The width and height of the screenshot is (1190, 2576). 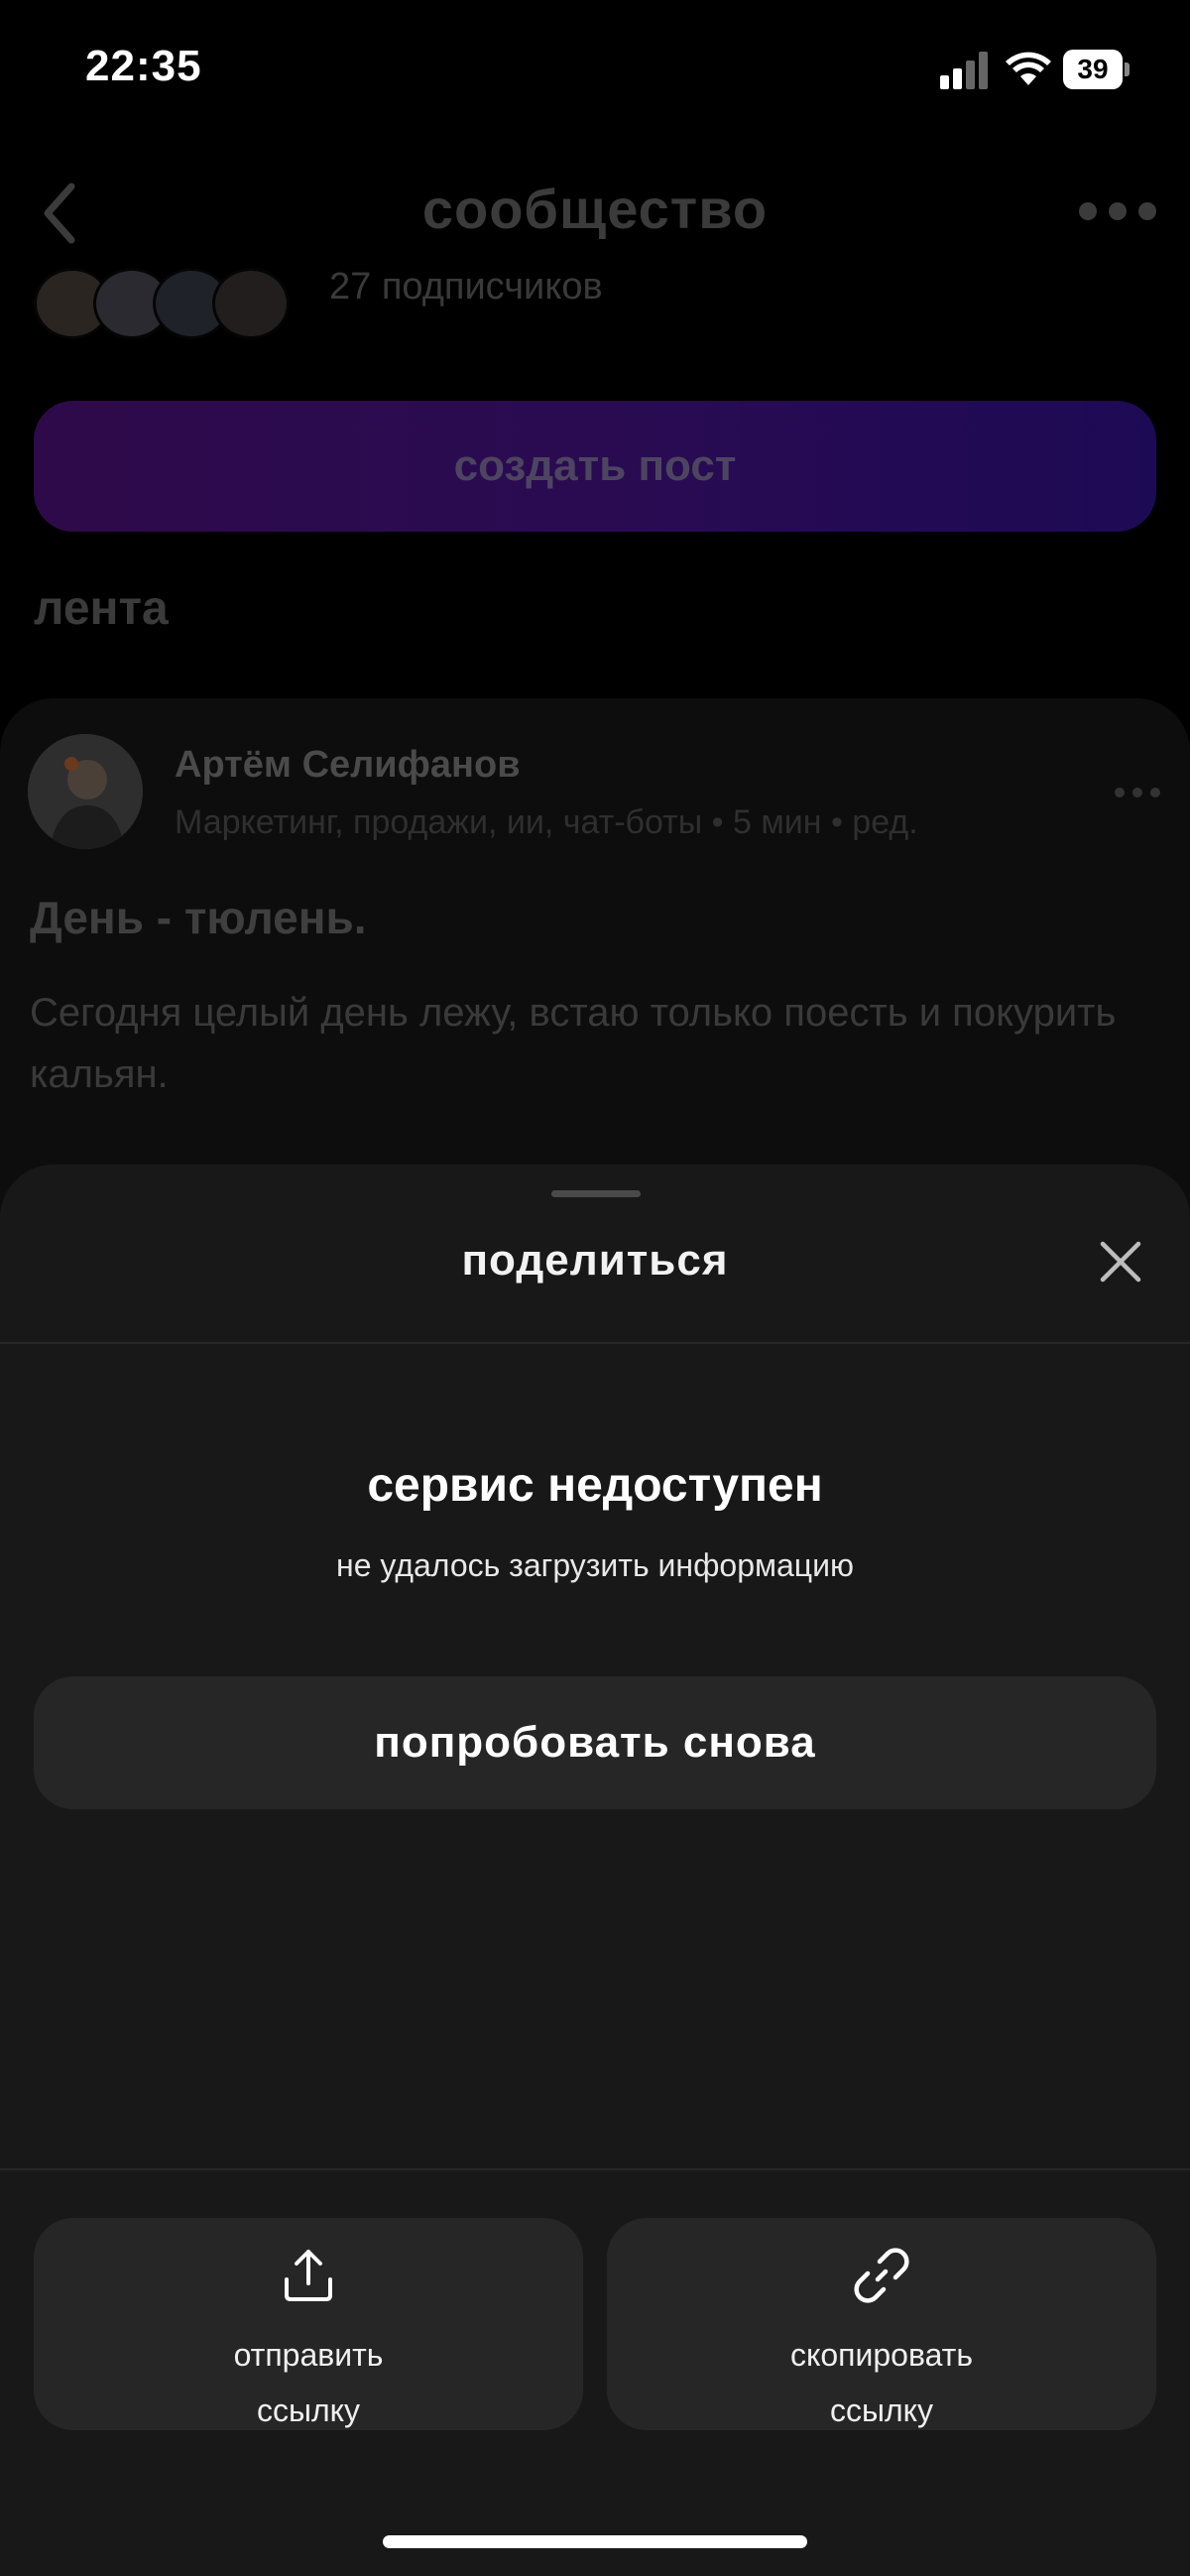 I want to click on sheet-title: поделиться, so click(x=595, y=1260).